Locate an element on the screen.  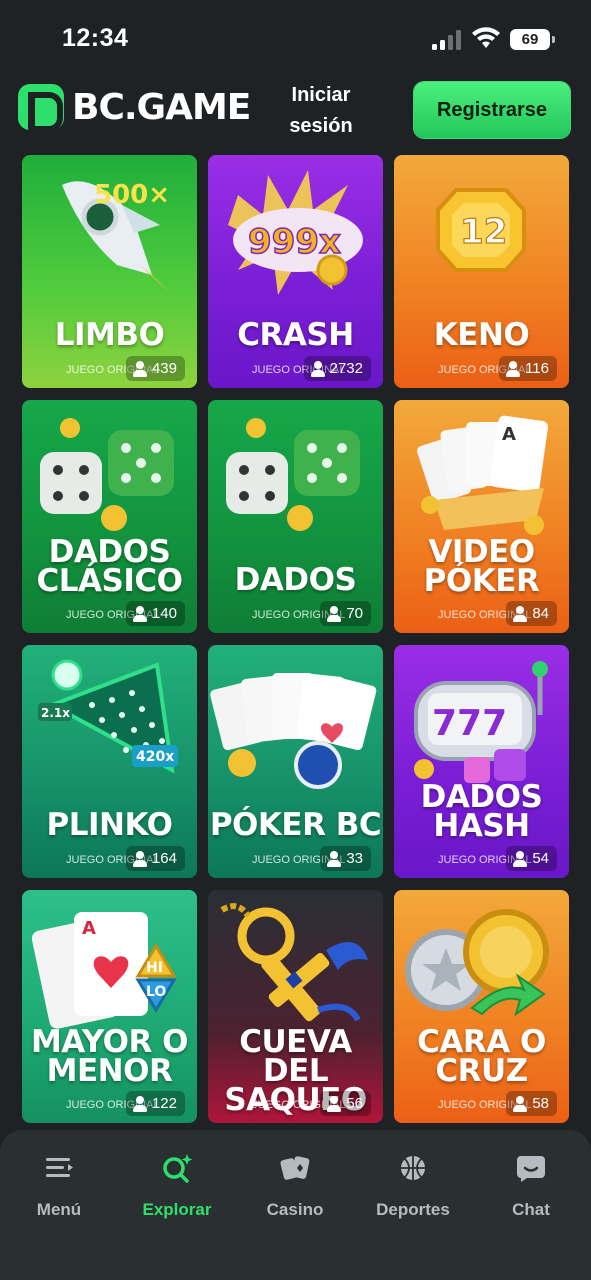
dice-icon is located at coordinates (293, 474).